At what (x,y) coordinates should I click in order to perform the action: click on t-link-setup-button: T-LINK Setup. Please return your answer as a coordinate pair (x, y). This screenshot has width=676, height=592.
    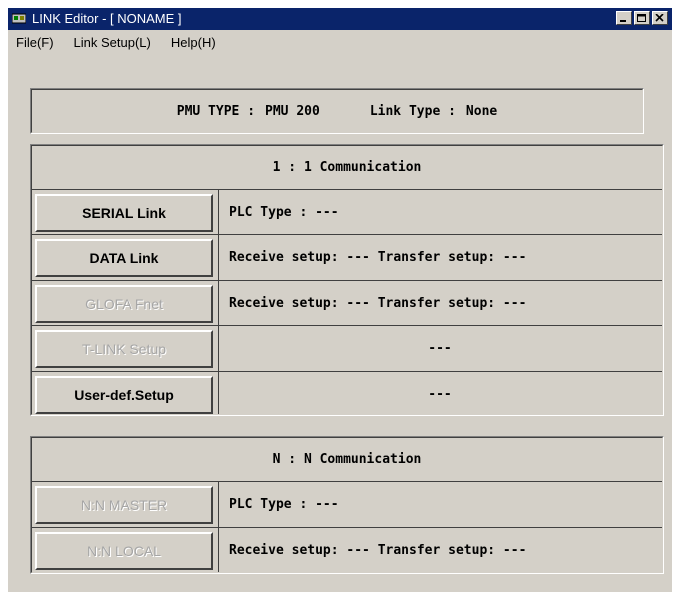
    Looking at the image, I should click on (124, 349).